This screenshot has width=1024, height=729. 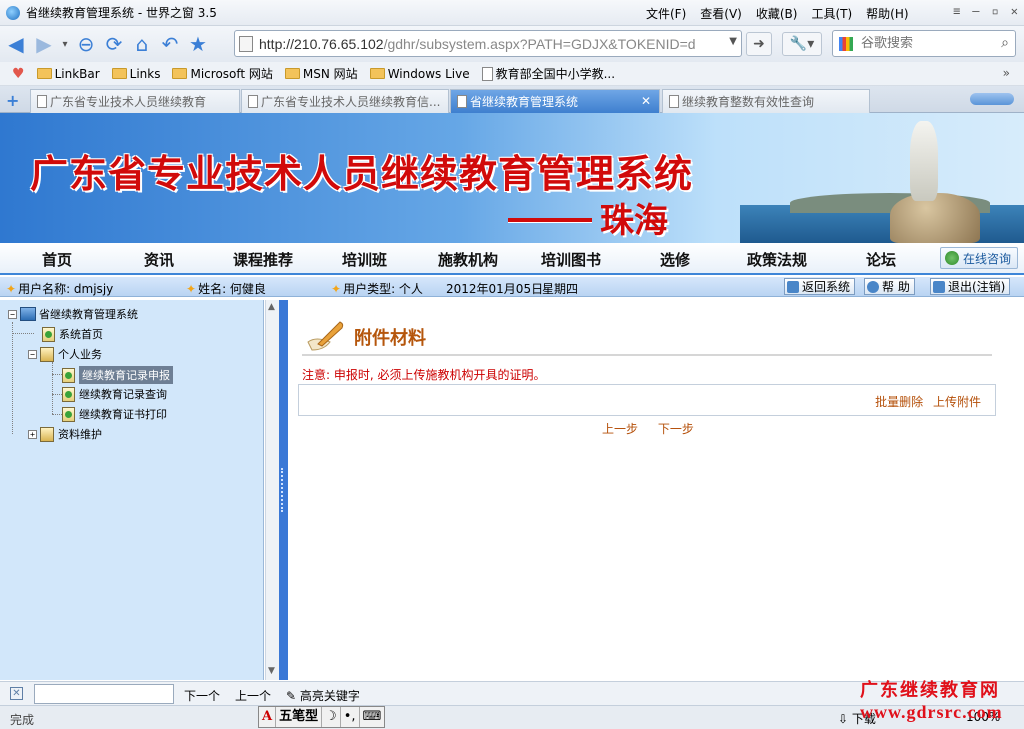 What do you see at coordinates (202, 695) in the screenshot?
I see `find-next-button: 下一个` at bounding box center [202, 695].